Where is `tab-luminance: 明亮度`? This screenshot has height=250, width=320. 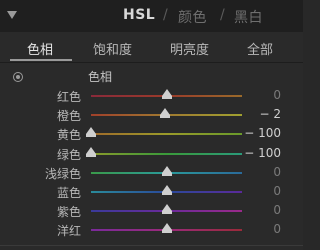
tab-luminance: 明亮度 is located at coordinates (189, 48).